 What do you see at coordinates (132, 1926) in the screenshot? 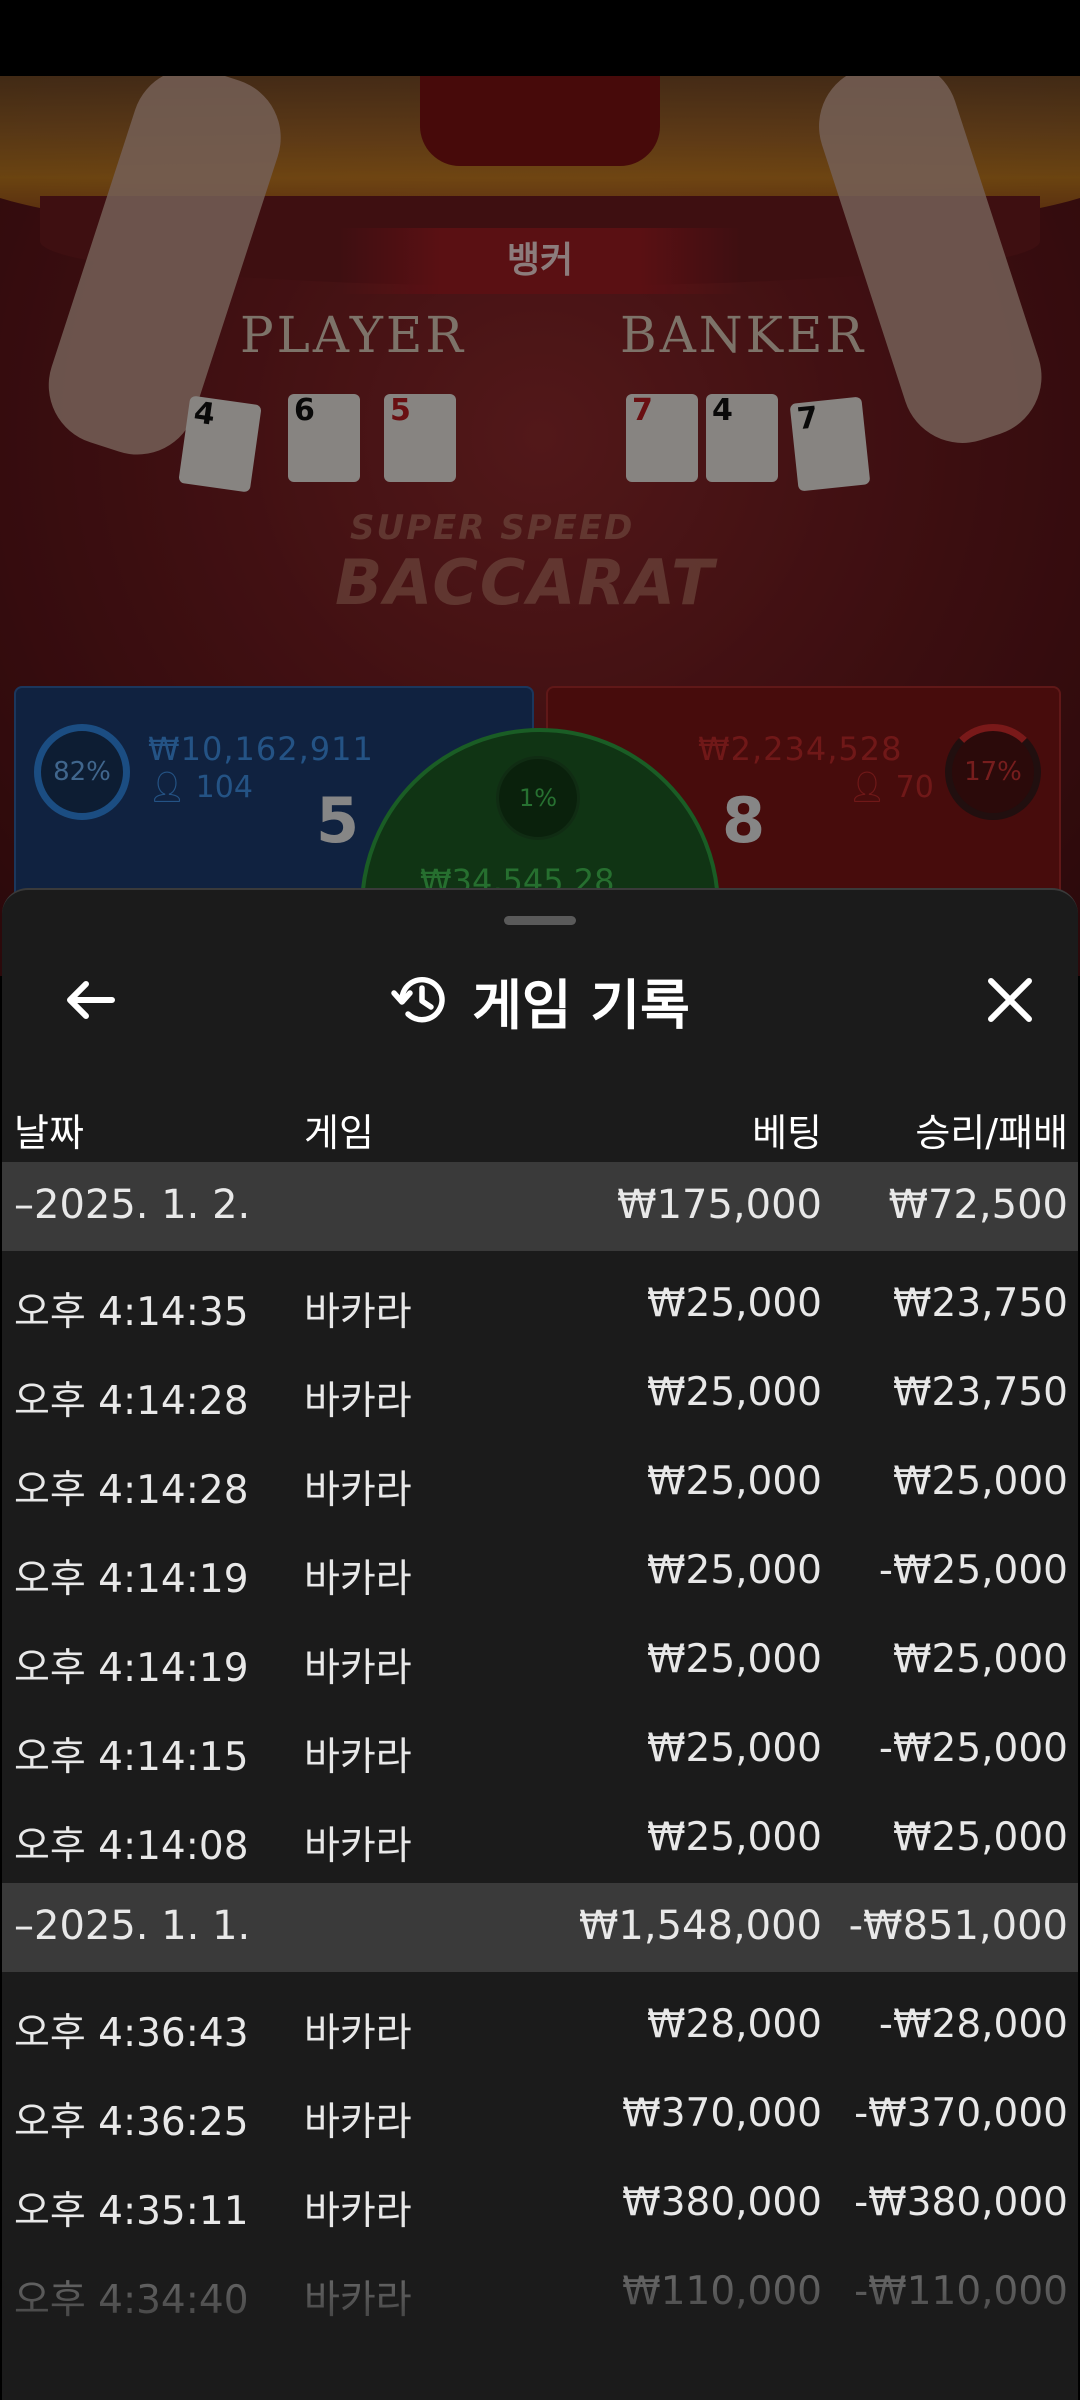
I see `group-date: –2025. 1. 1.` at bounding box center [132, 1926].